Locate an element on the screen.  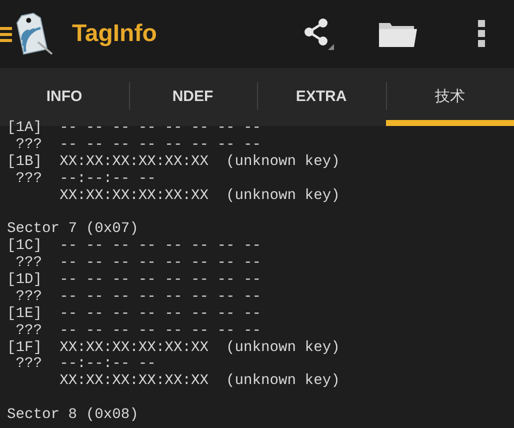
row-label: [1D] is located at coordinates (25, 280).